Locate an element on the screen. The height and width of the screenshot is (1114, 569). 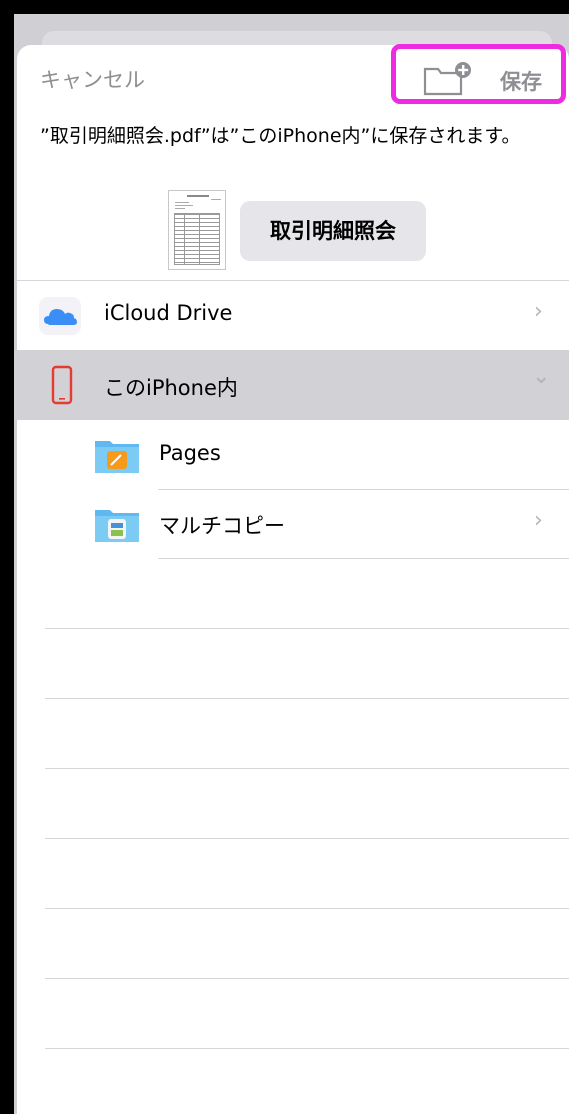
pages-folder-icon is located at coordinates (117, 457).